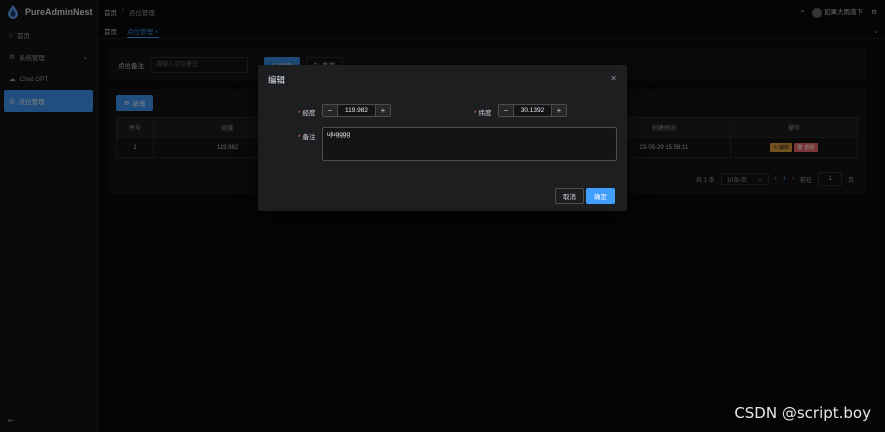  What do you see at coordinates (383, 110) in the screenshot?
I see `lng-increase-button: +` at bounding box center [383, 110].